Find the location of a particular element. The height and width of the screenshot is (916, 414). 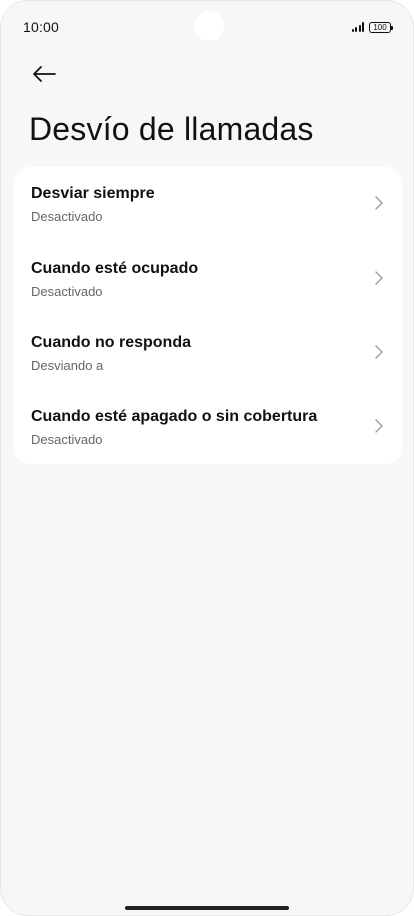

option-status: Desviando a is located at coordinates (67, 365).